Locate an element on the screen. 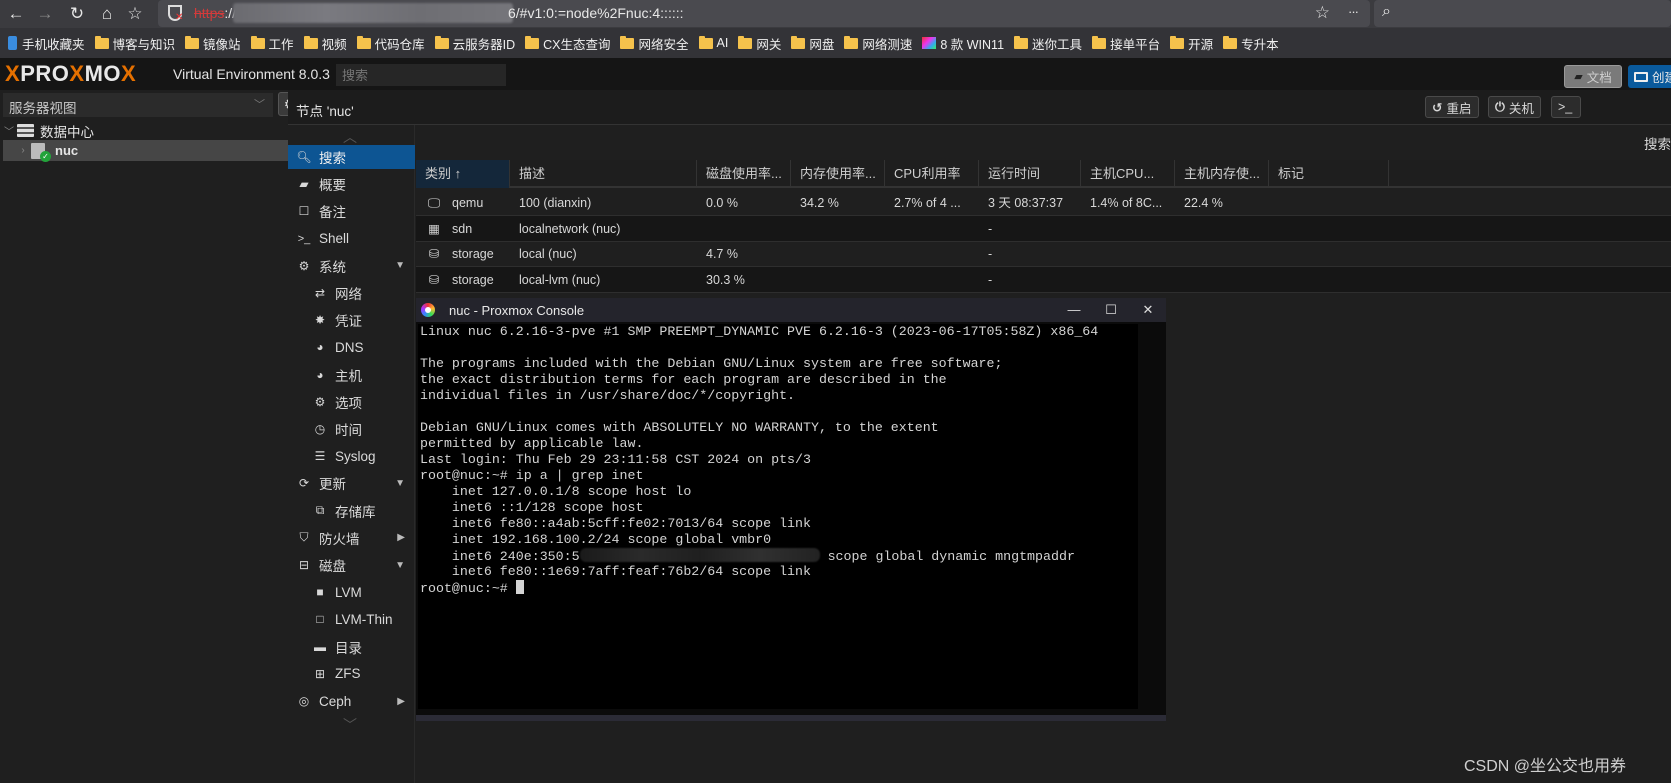 The height and width of the screenshot is (783, 1671). tree-item-datacenter: ﹀ 数据中心 is located at coordinates (152, 130).